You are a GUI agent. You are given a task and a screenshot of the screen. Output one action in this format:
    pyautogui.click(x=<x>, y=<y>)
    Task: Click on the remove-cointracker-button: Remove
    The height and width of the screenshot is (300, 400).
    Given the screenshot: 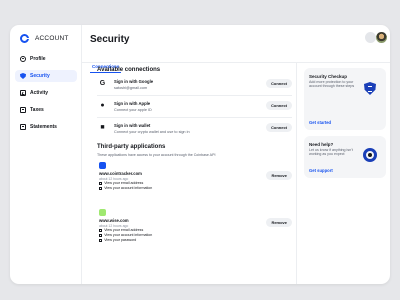 What is the action you would take?
    pyautogui.click(x=279, y=175)
    